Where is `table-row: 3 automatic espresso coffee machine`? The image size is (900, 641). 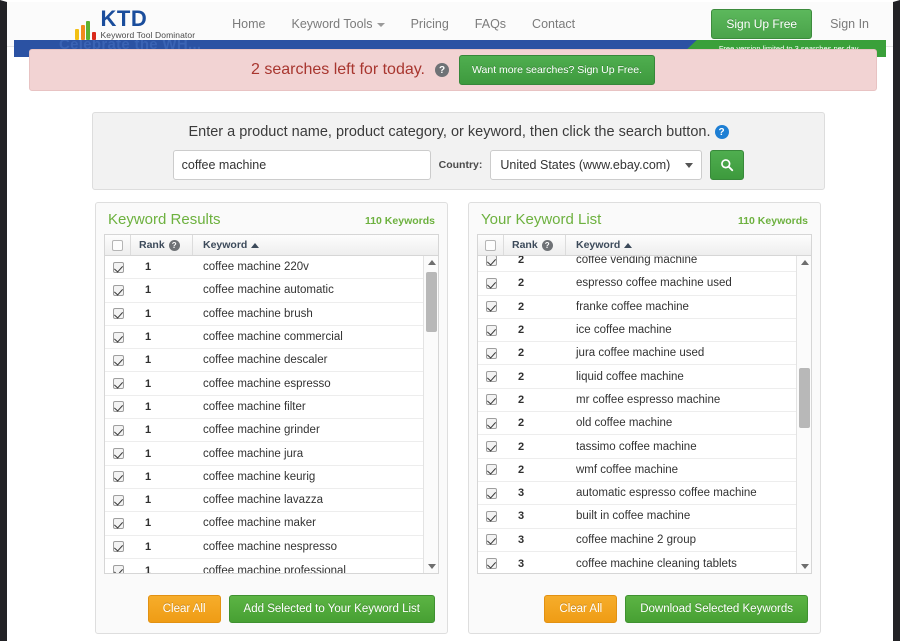 table-row: 3 automatic espresso coffee machine is located at coordinates (637, 494).